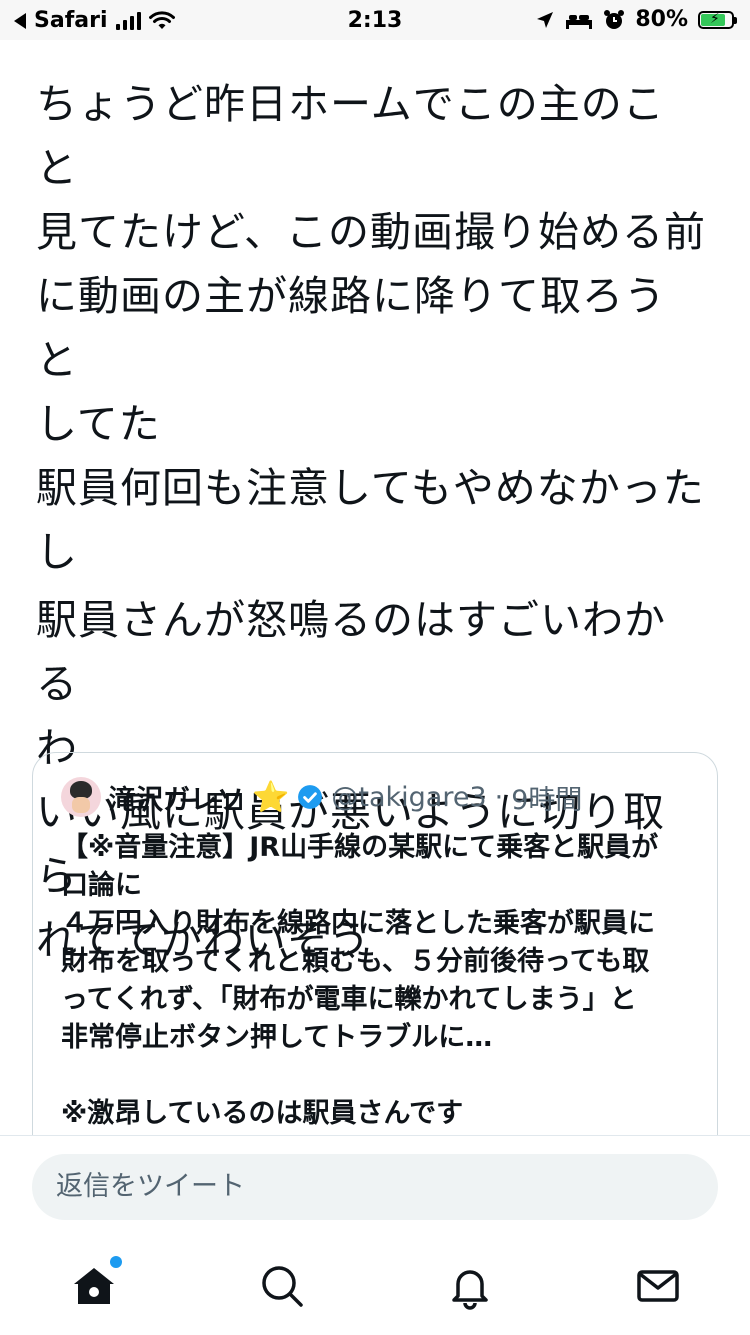  I want to click on status-bar: Safari 2:13 80% ⚡, so click(375, 20).